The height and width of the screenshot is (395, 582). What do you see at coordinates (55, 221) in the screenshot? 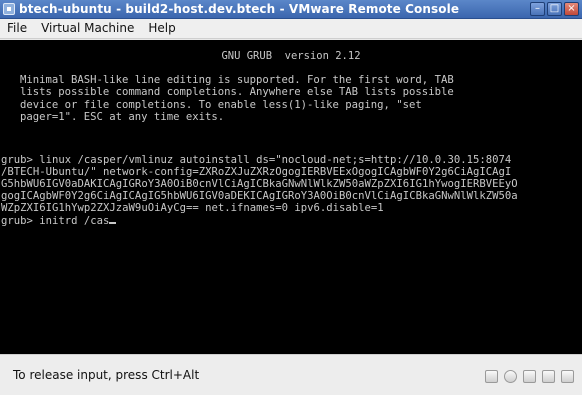
I see `prompt-line: grub> initrd /cas` at bounding box center [55, 221].